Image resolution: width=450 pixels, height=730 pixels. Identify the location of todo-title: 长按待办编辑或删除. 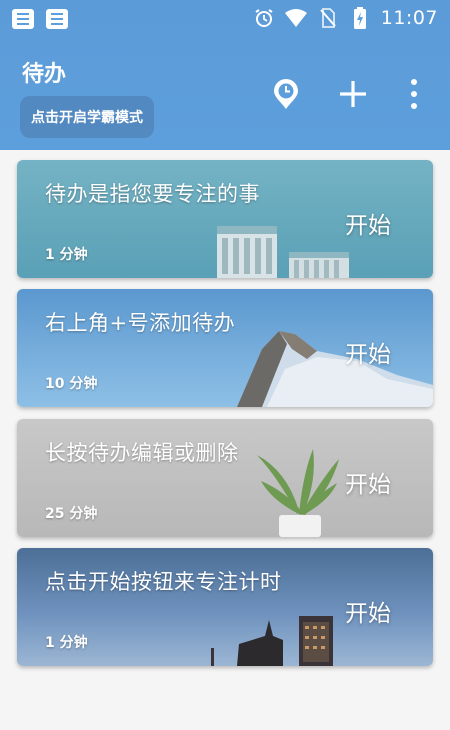
(142, 453).